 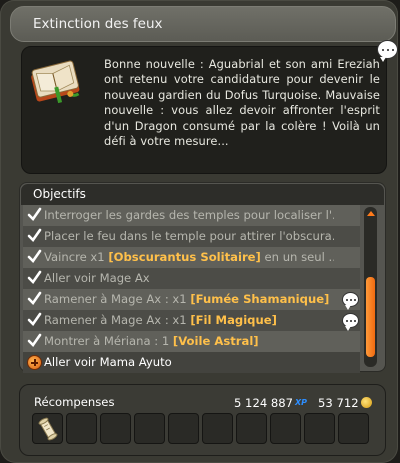 I want to click on rewards-panel: Récompenses 5 124 887 XP 53 712, so click(x=202, y=420).